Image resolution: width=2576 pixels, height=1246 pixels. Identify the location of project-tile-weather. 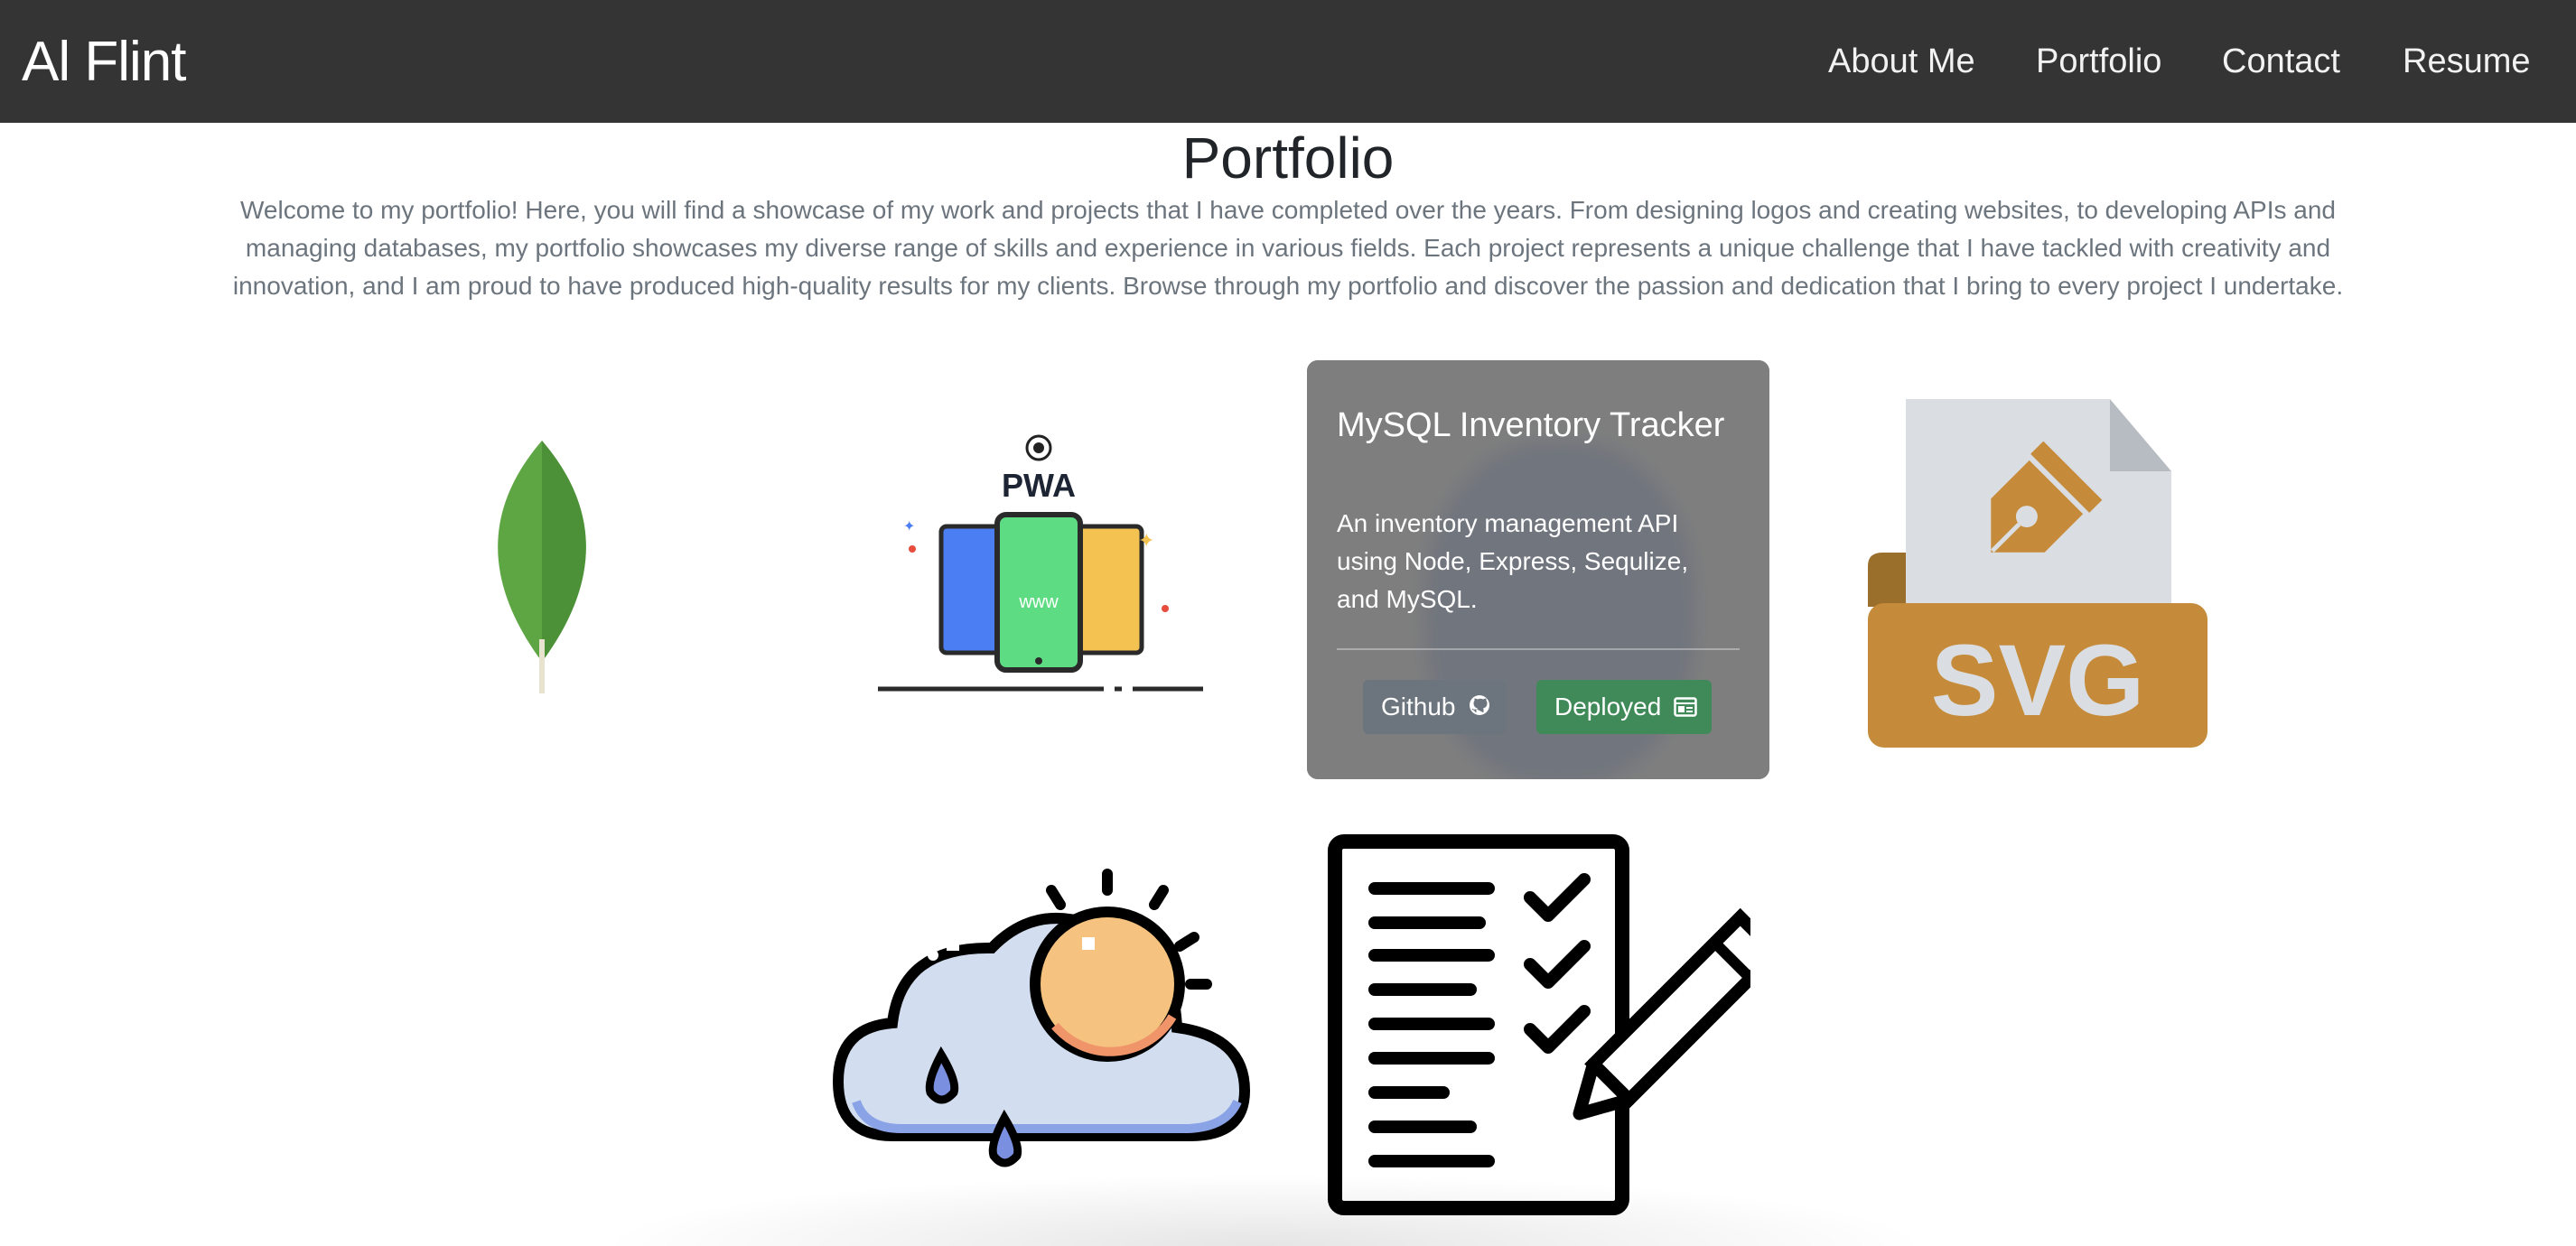
(1041, 1027).